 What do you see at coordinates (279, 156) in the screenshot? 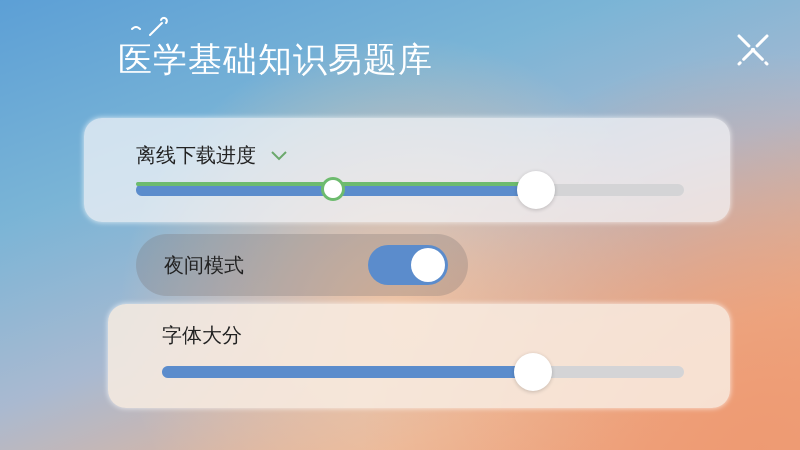
I see `chevron-icon` at bounding box center [279, 156].